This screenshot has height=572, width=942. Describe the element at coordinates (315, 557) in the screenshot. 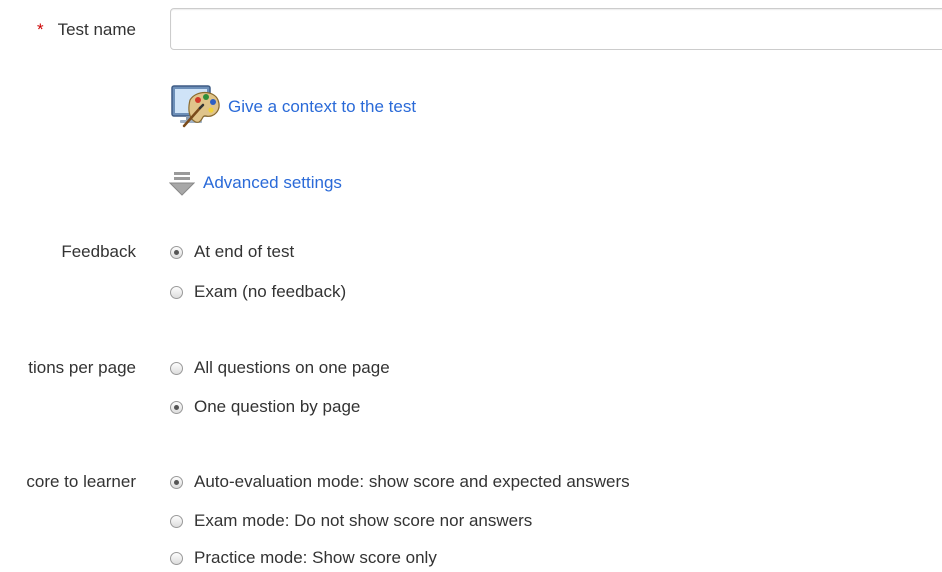

I see `radio-label: Practice mode: Show score only` at that location.